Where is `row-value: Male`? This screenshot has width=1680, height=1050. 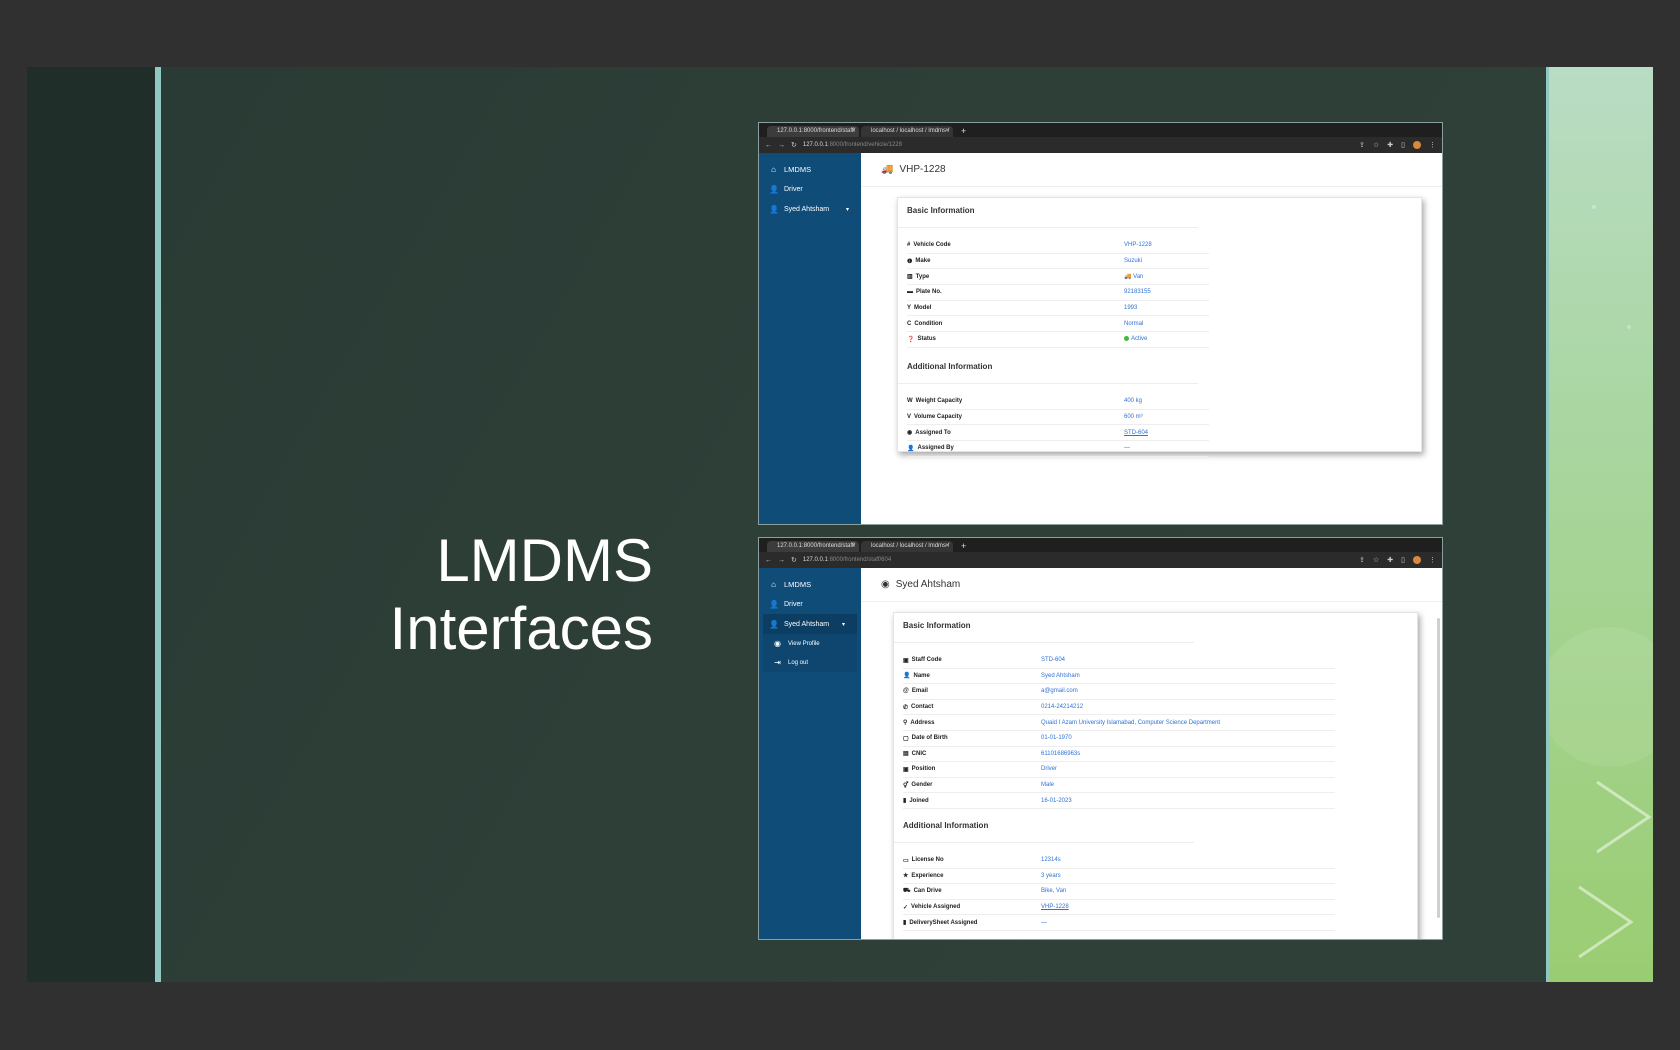
row-value: Male is located at coordinates (1048, 785).